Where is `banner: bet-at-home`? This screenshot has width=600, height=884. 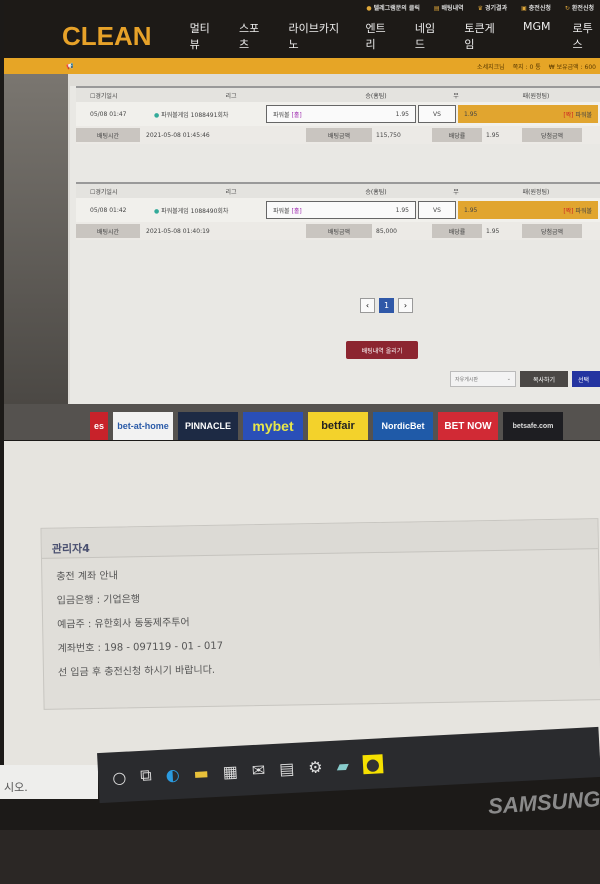
banner: bet-at-home is located at coordinates (143, 426).